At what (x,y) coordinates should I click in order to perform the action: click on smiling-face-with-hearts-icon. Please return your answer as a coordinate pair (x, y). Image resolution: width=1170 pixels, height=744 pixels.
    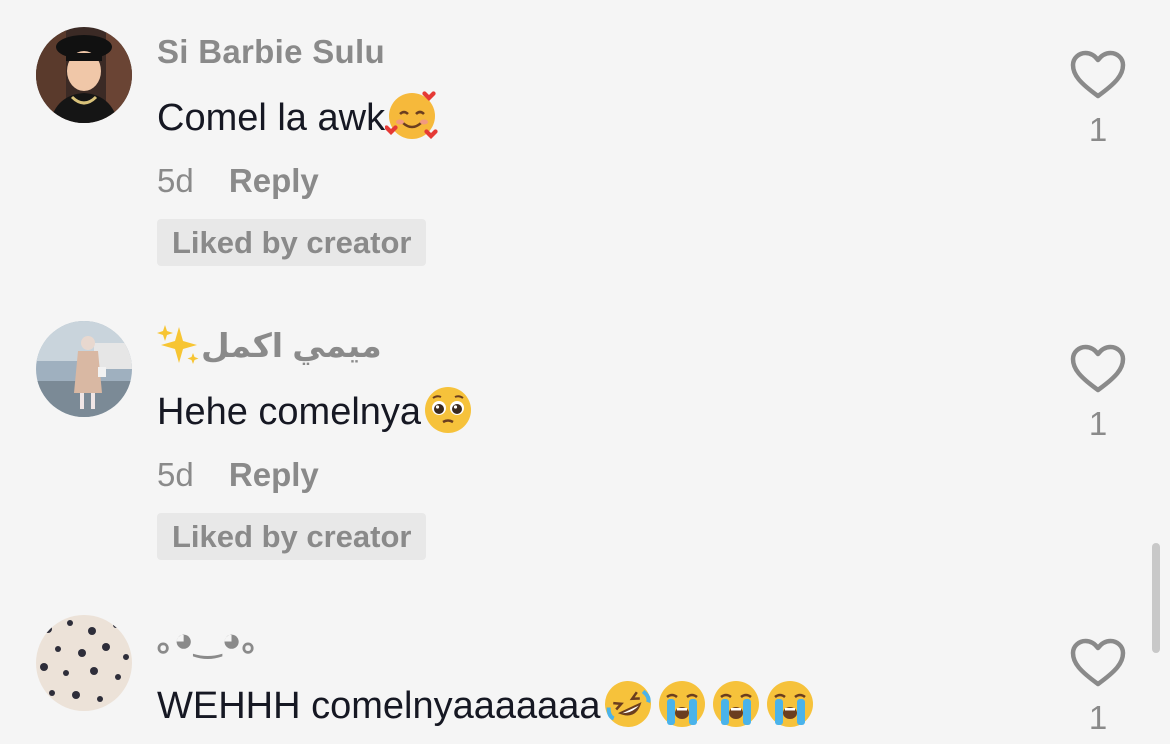
    Looking at the image, I should click on (411, 115).